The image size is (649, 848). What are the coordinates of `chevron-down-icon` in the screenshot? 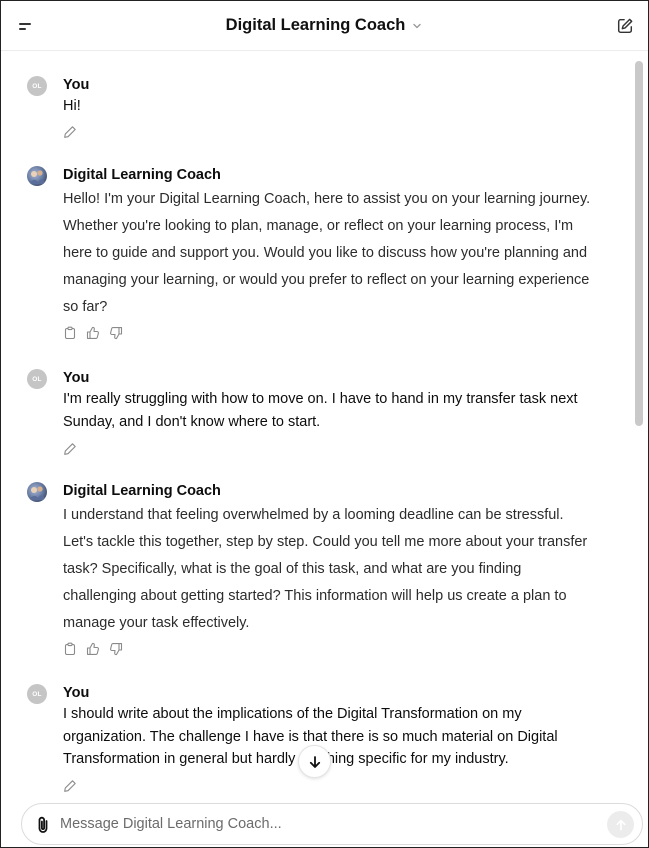 It's located at (417, 25).